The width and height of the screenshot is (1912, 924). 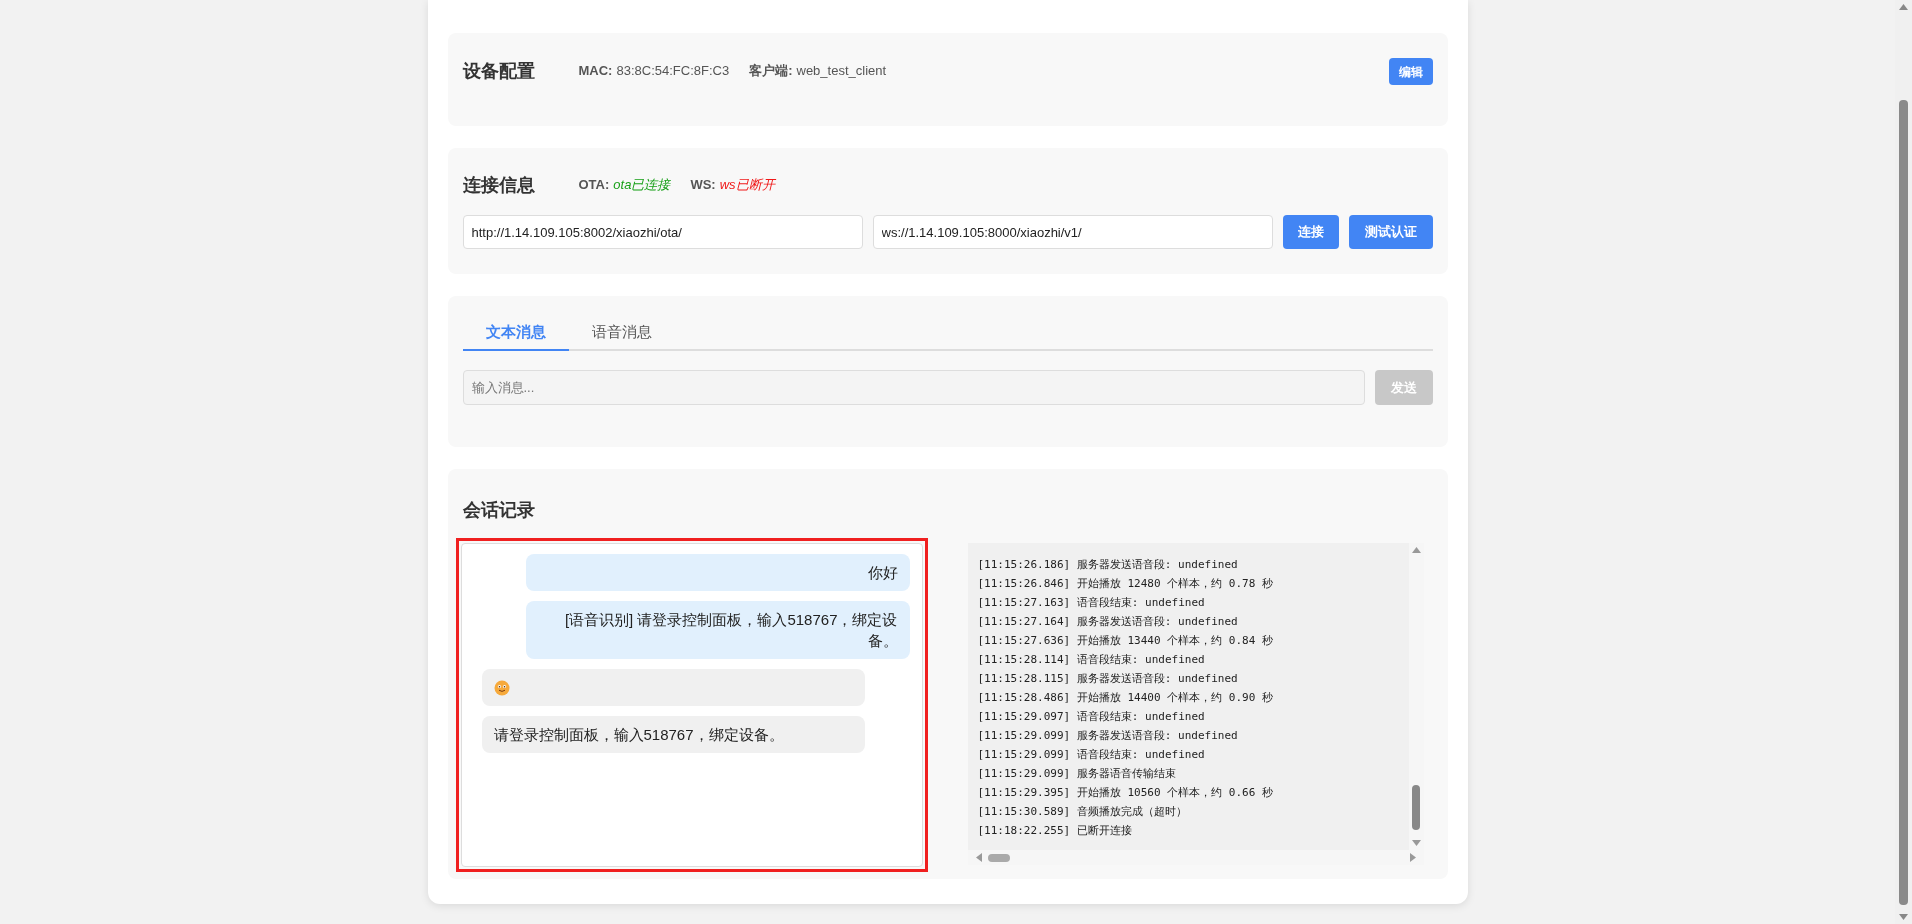 What do you see at coordinates (595, 71) in the screenshot?
I see `mac-label: MAC:` at bounding box center [595, 71].